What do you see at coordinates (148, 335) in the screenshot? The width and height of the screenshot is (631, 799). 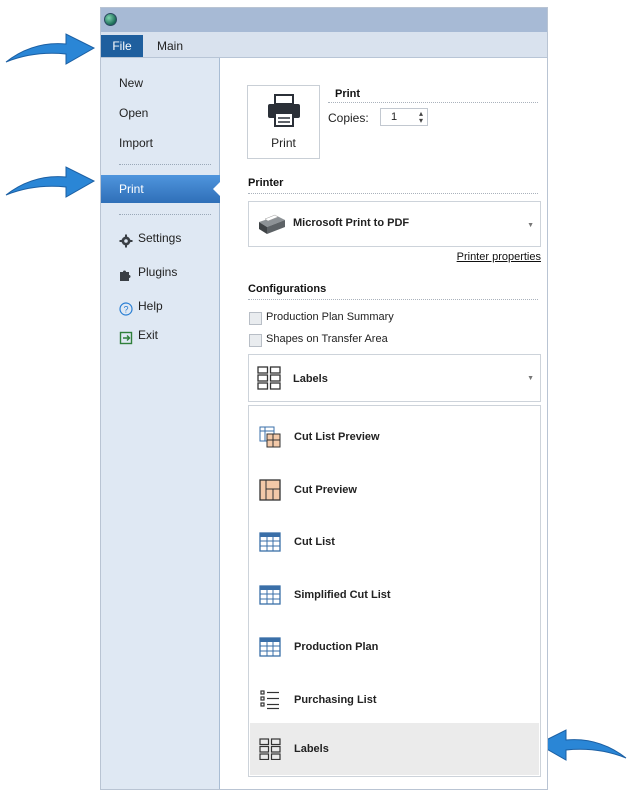 I see `sidebar-item-label: Exit` at bounding box center [148, 335].